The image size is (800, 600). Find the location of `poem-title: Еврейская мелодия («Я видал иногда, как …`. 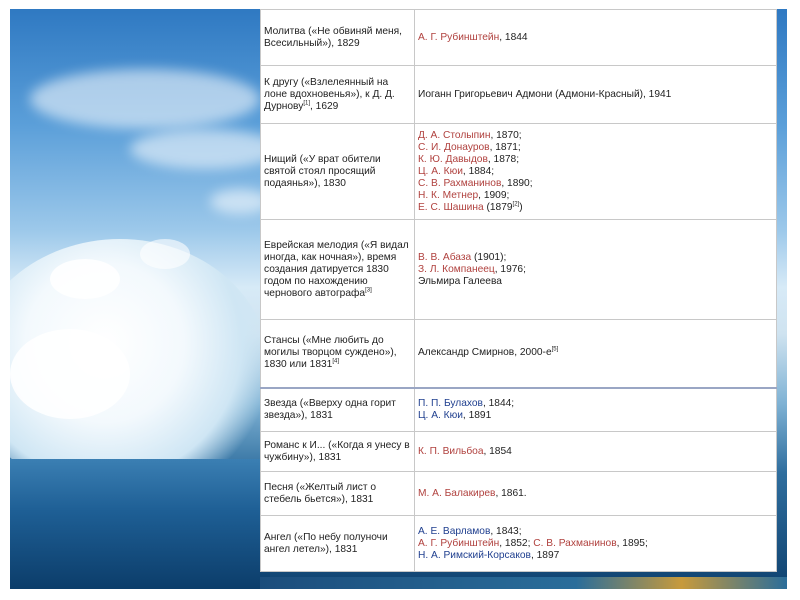

poem-title: Еврейская мелодия («Я видал иногда, как … is located at coordinates (336, 269).